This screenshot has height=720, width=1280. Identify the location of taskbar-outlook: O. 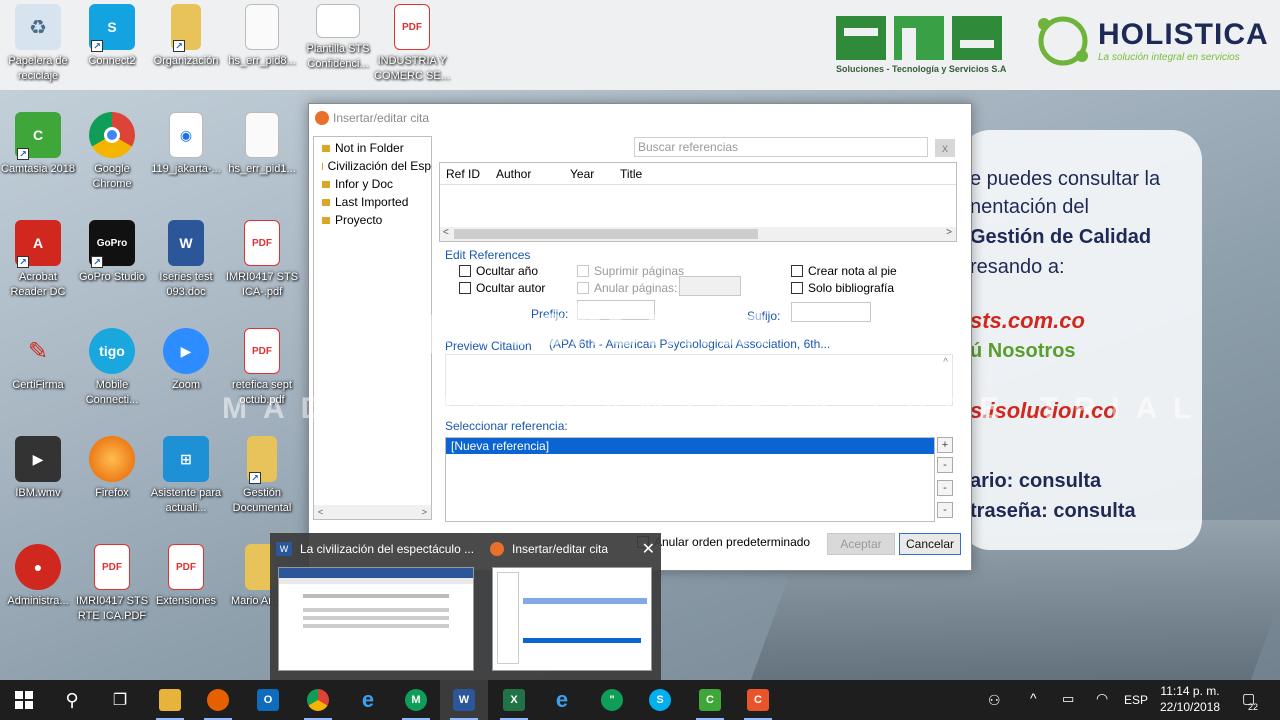
(268, 700).